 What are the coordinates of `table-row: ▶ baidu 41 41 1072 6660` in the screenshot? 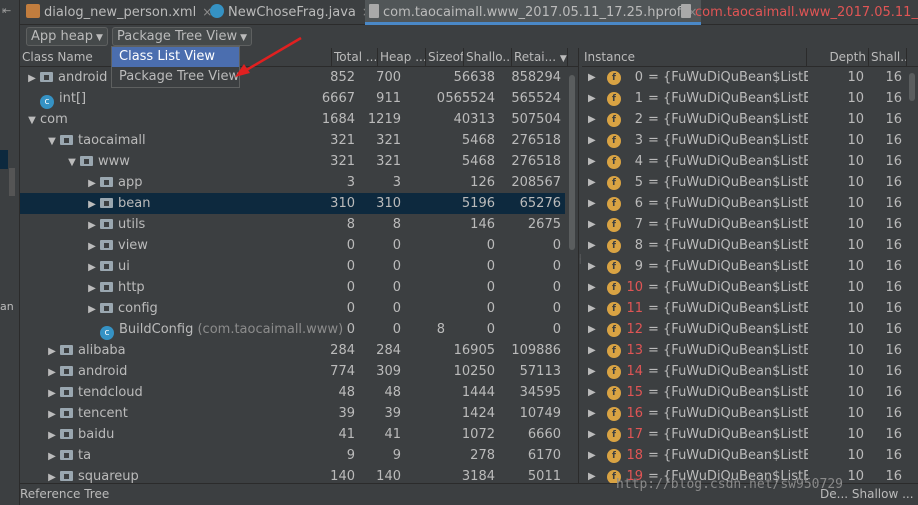 It's located at (292, 434).